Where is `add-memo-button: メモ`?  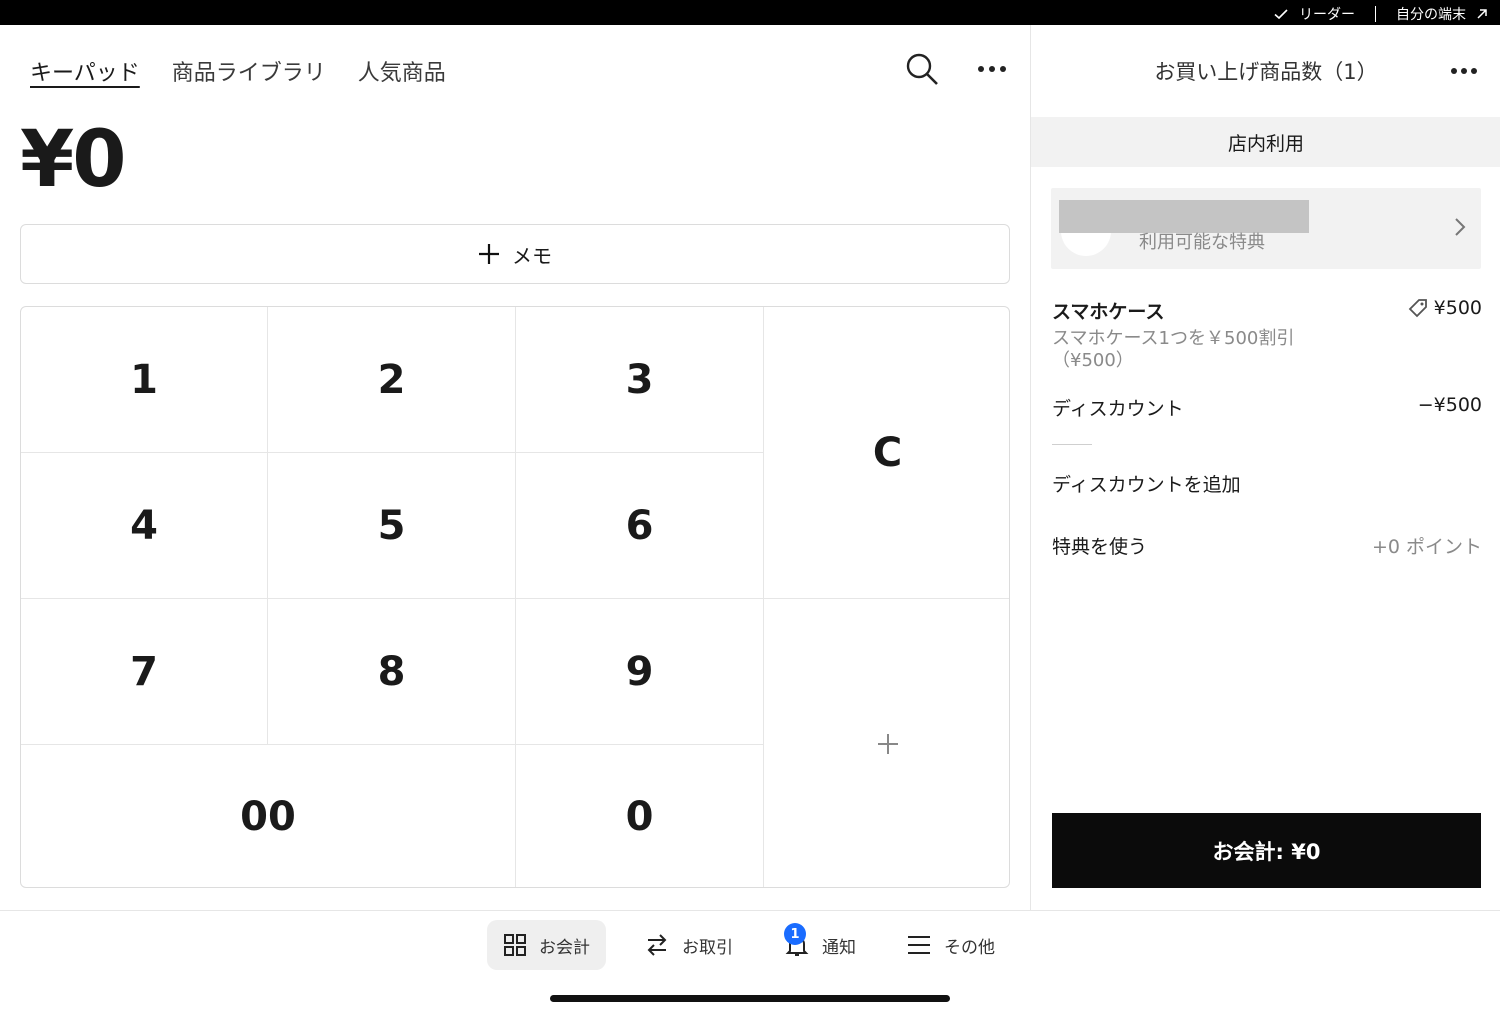 add-memo-button: メモ is located at coordinates (515, 254).